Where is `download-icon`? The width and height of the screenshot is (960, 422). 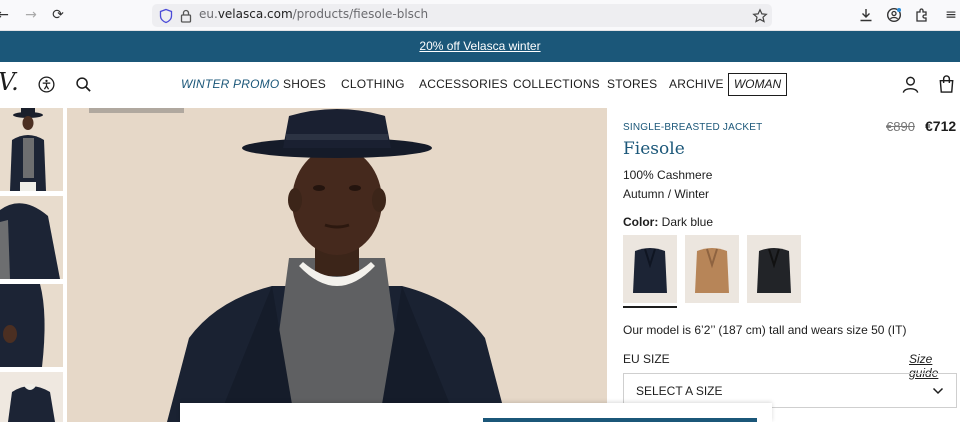 download-icon is located at coordinates (866, 15).